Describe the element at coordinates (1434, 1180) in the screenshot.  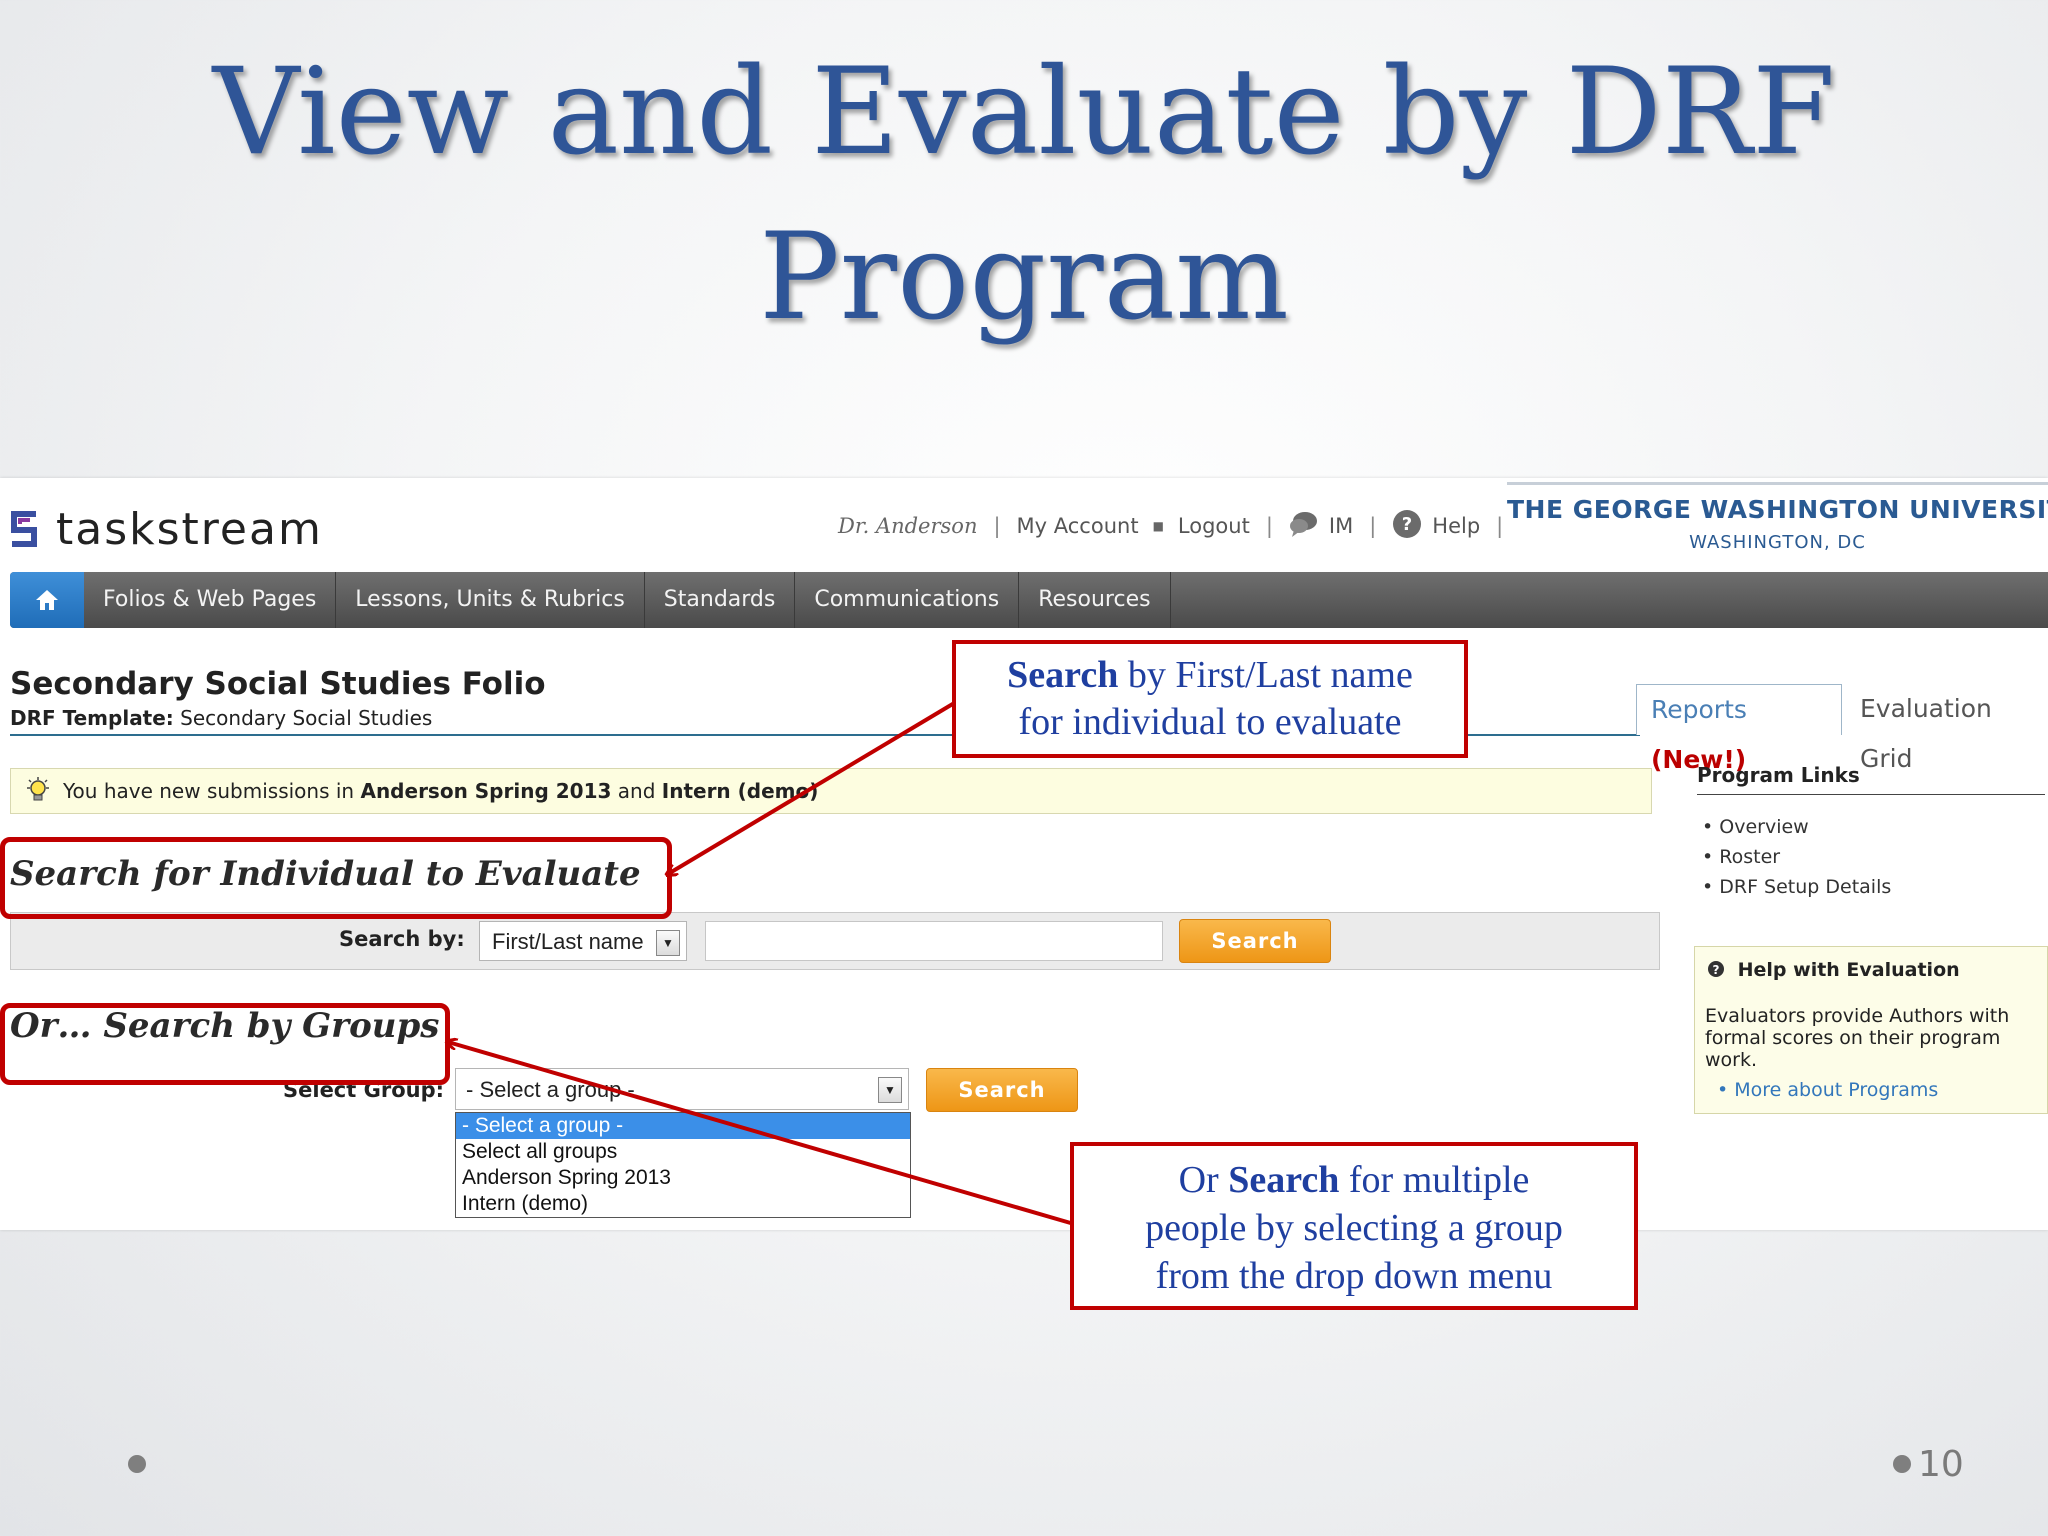
I see `callout-text: for multiple` at that location.